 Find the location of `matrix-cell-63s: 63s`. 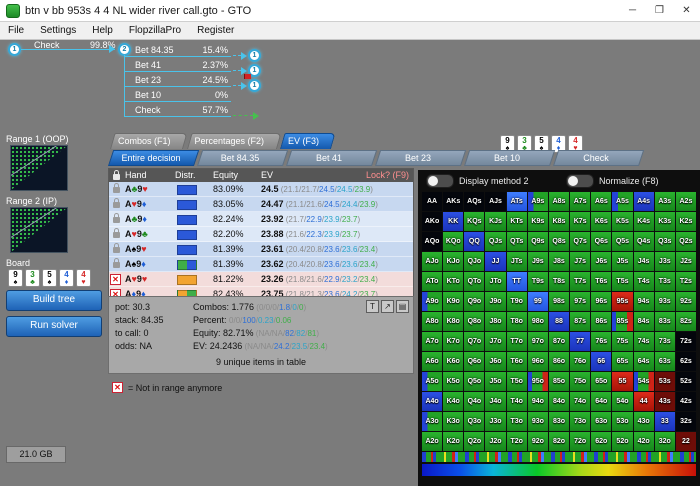

matrix-cell-63s: 63s is located at coordinates (664, 361).